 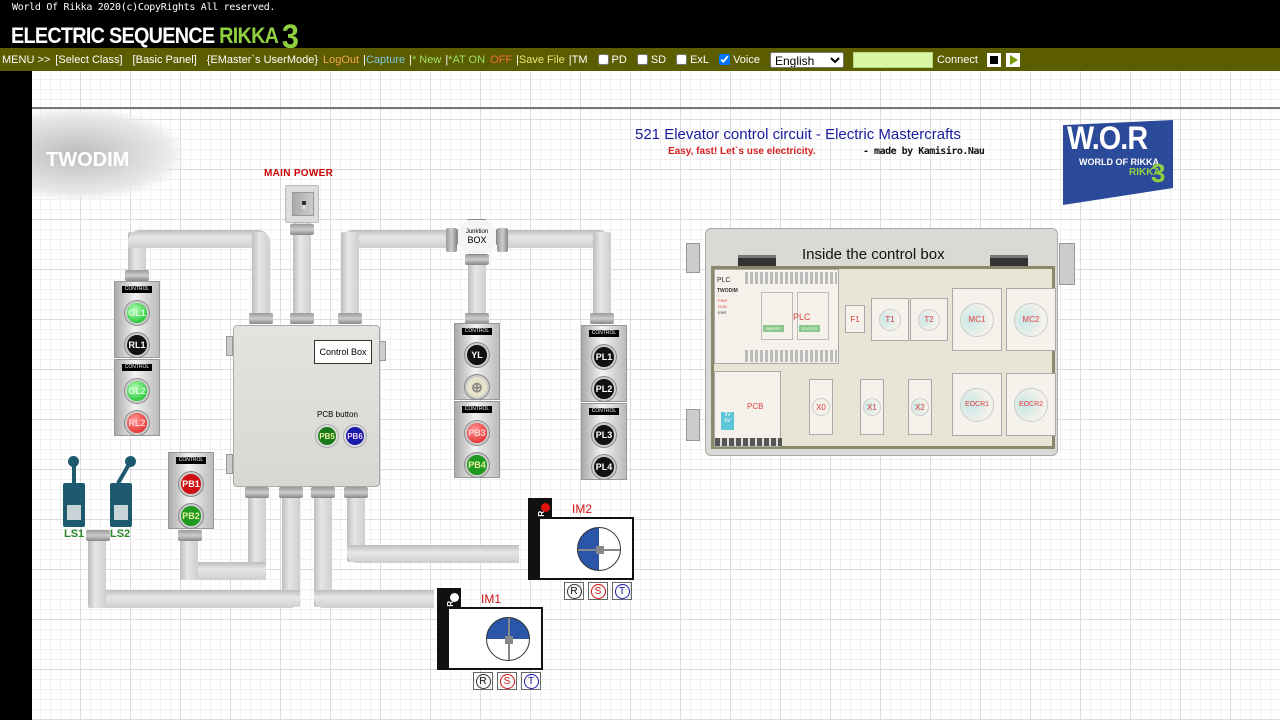 I want to click on sd-checkbox: SD, so click(x=651, y=60).